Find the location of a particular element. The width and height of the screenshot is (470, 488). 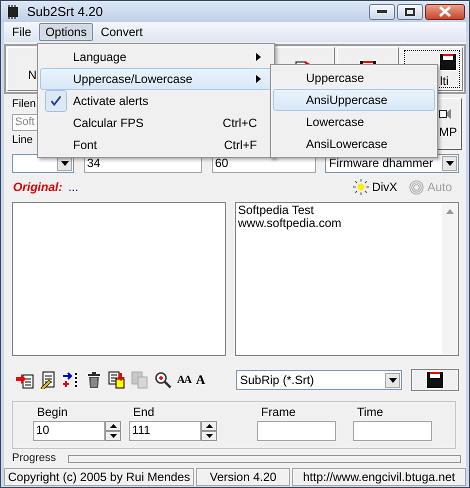

menu-item: Convert is located at coordinates (121, 32).